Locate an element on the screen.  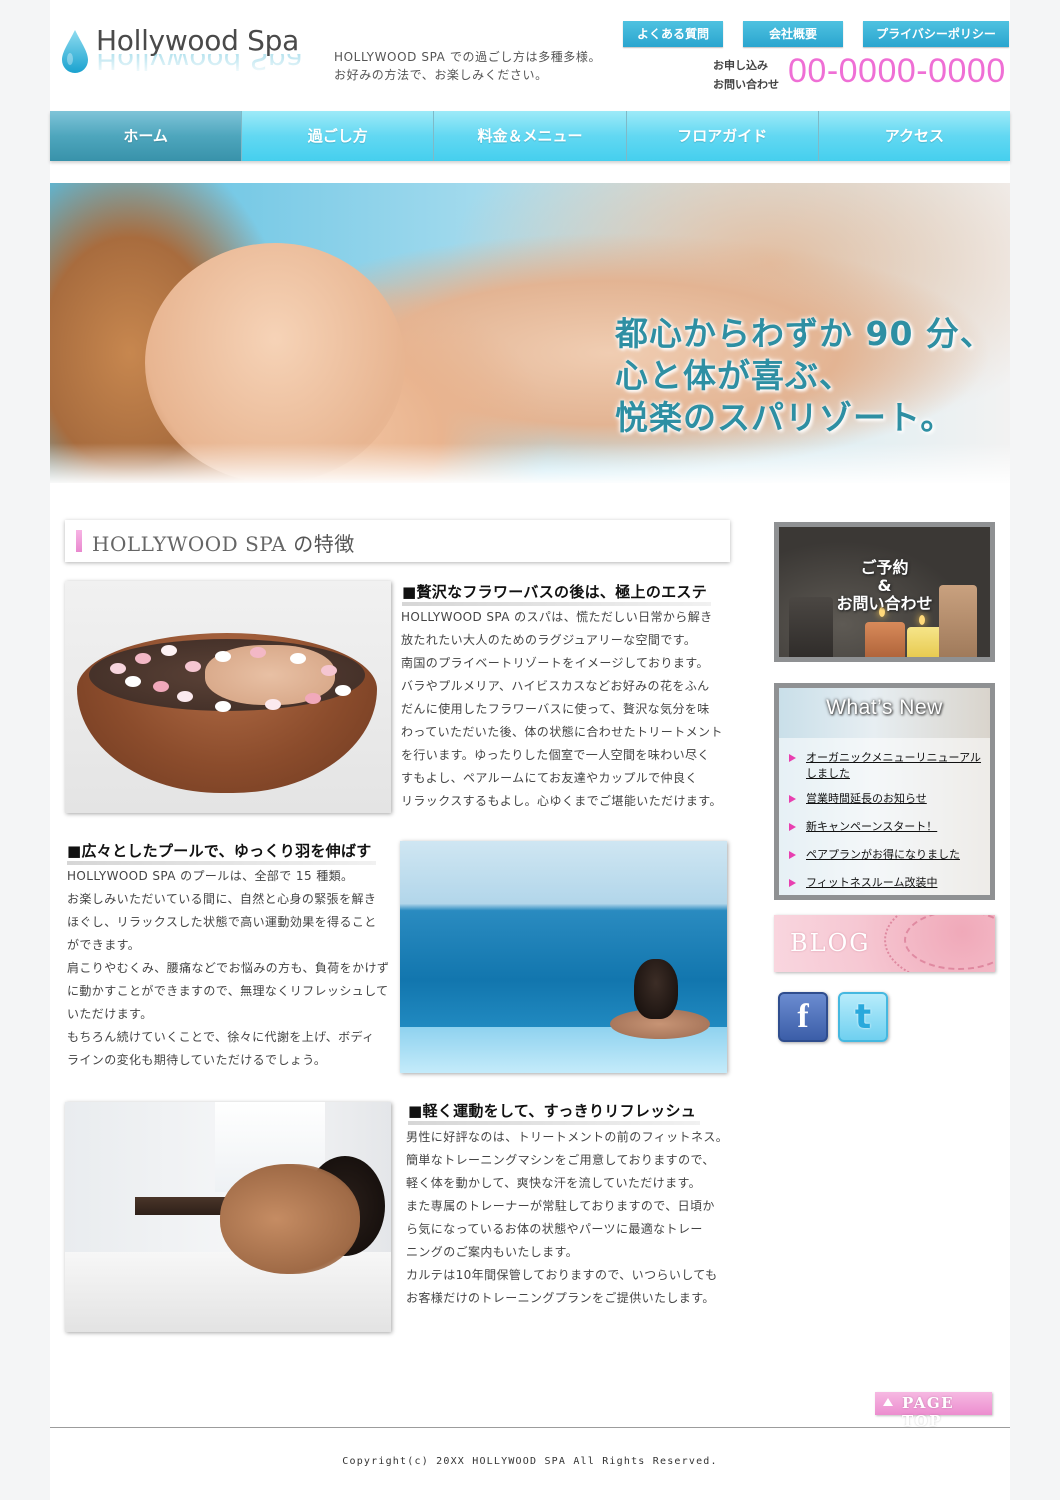
feature-line: ほぐし、リラックスした状態で高い運動効果を得ること is located at coordinates (222, 922).